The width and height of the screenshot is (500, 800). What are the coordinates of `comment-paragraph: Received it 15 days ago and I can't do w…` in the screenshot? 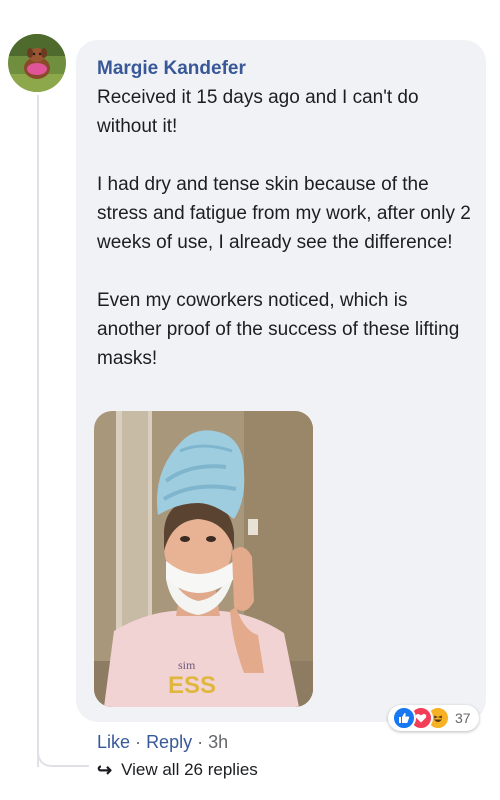 It's located at (258, 112).